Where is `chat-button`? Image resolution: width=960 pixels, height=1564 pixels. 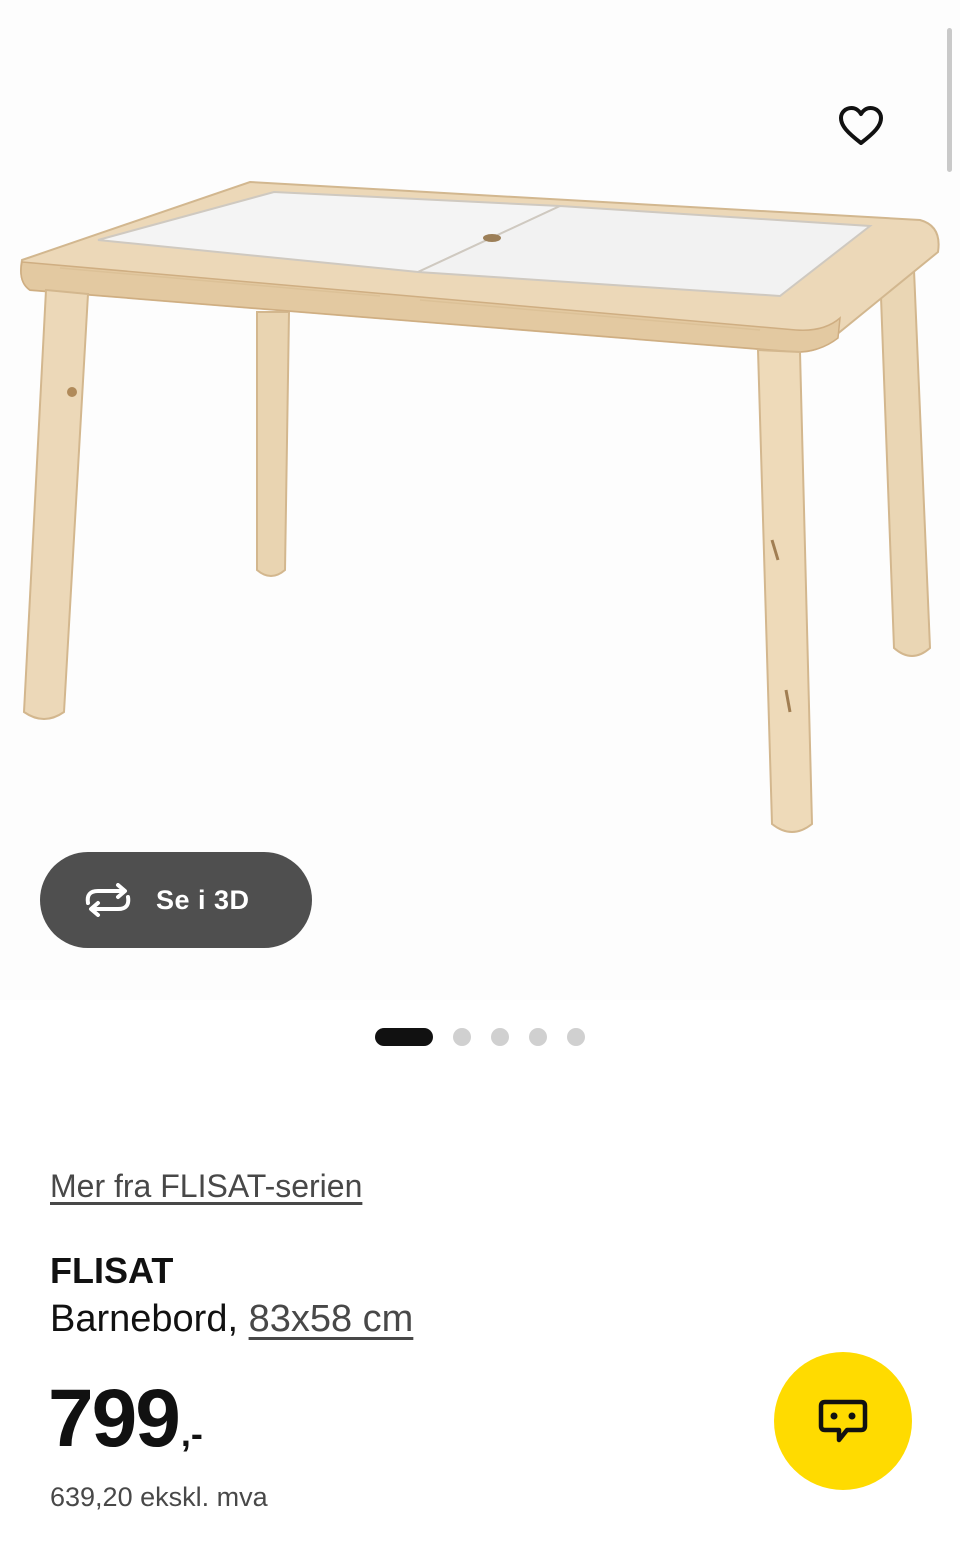 chat-button is located at coordinates (843, 1421).